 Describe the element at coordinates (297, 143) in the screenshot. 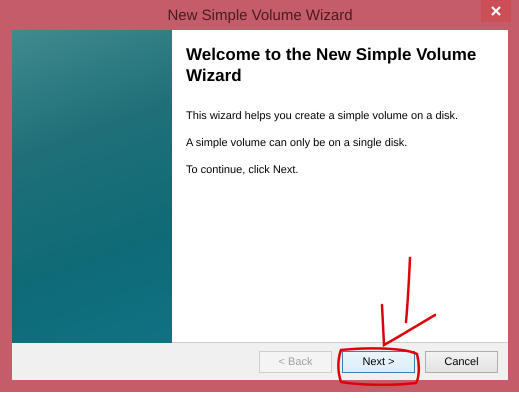

I see `wizard-text: A simple volume can only be on a single disk.` at that location.